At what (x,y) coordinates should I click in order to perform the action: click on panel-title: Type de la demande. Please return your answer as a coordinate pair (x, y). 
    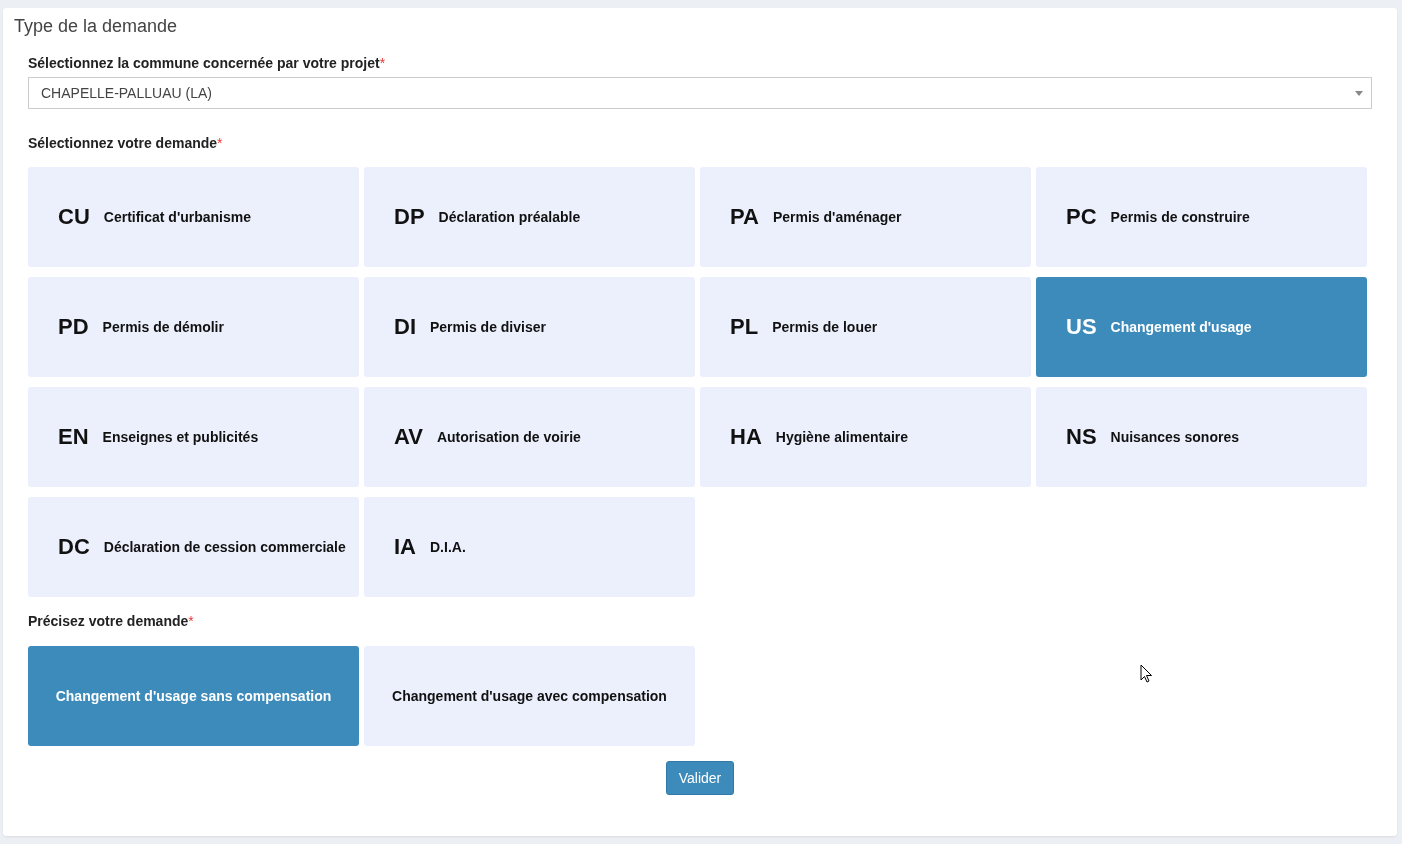
    Looking at the image, I should click on (96, 26).